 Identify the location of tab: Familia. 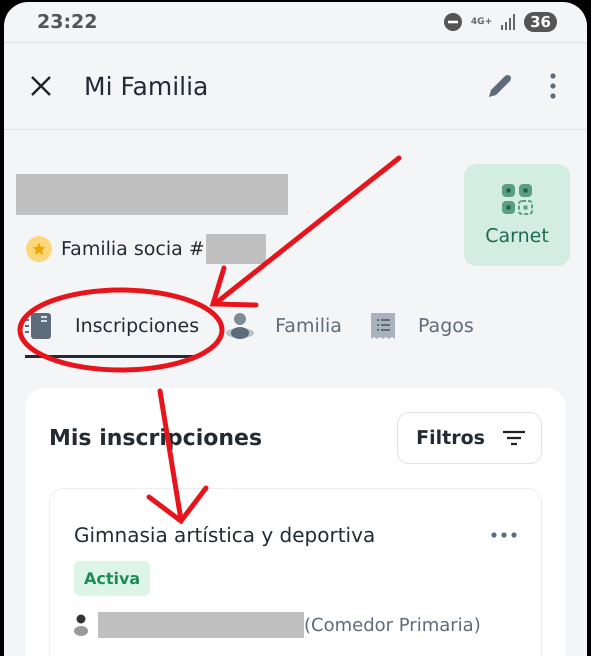
(283, 330).